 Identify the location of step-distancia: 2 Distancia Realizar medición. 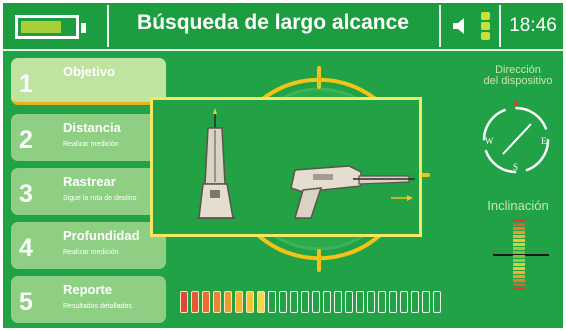
(88, 137).